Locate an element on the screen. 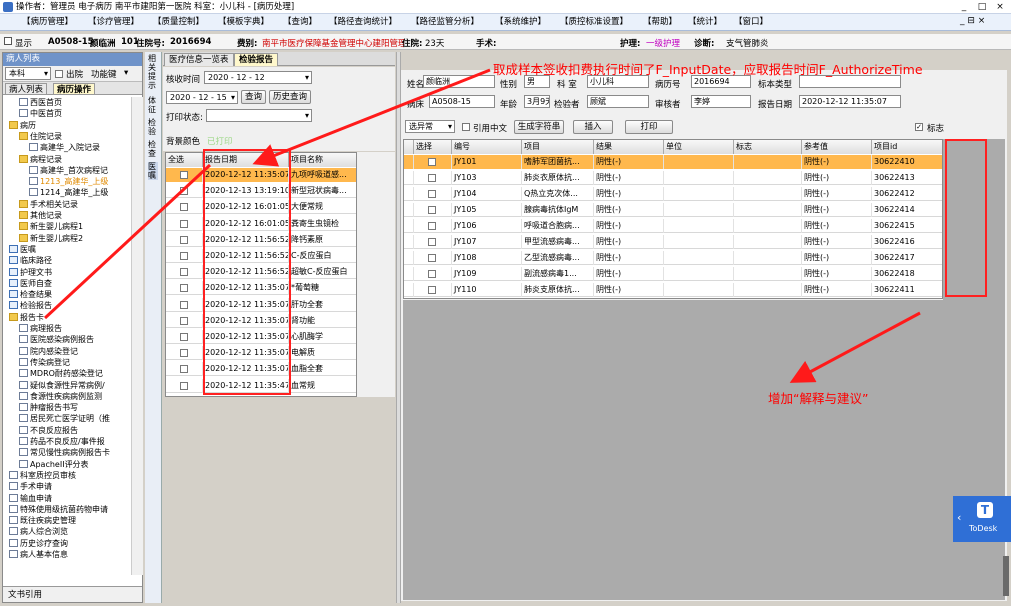  vtab-exam: 检查 is located at coordinates (153, 149).